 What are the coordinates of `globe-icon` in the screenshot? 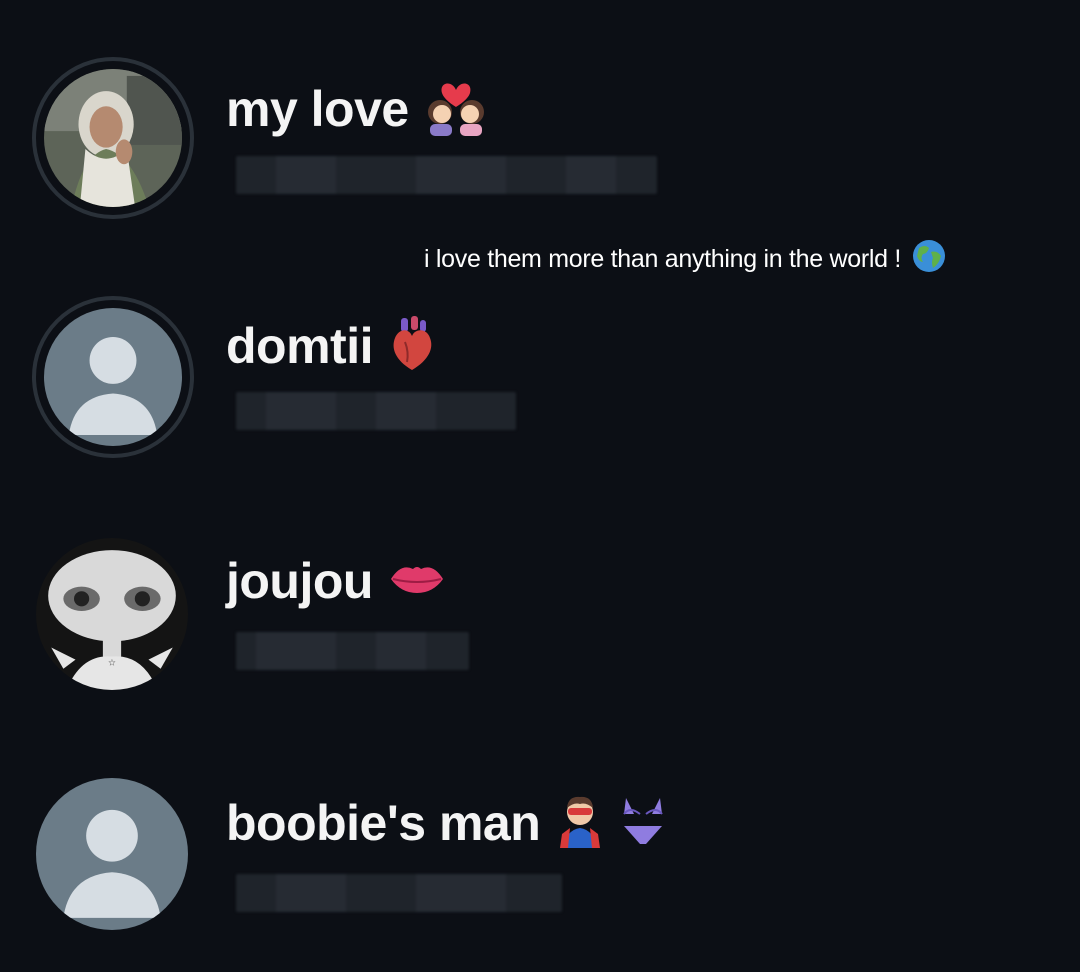 It's located at (929, 259).